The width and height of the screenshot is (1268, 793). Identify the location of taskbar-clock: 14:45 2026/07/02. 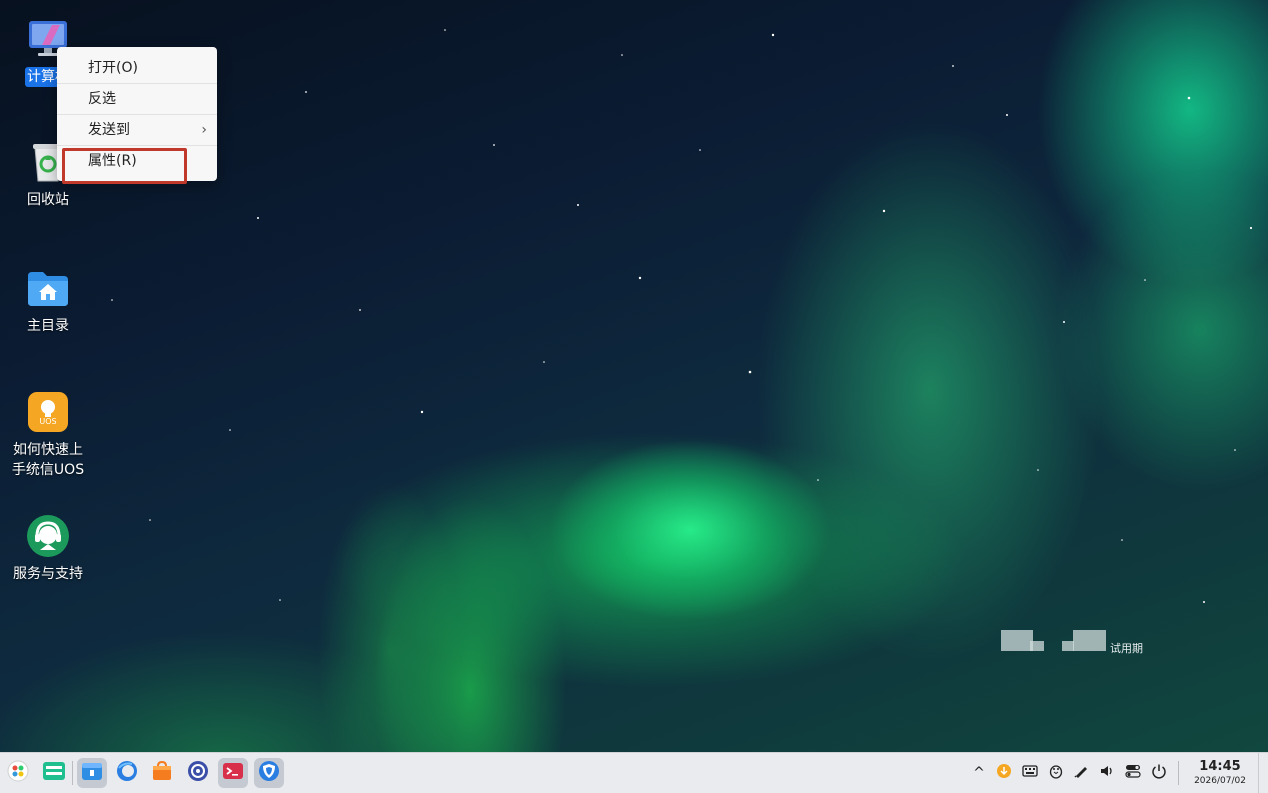
(1220, 773).